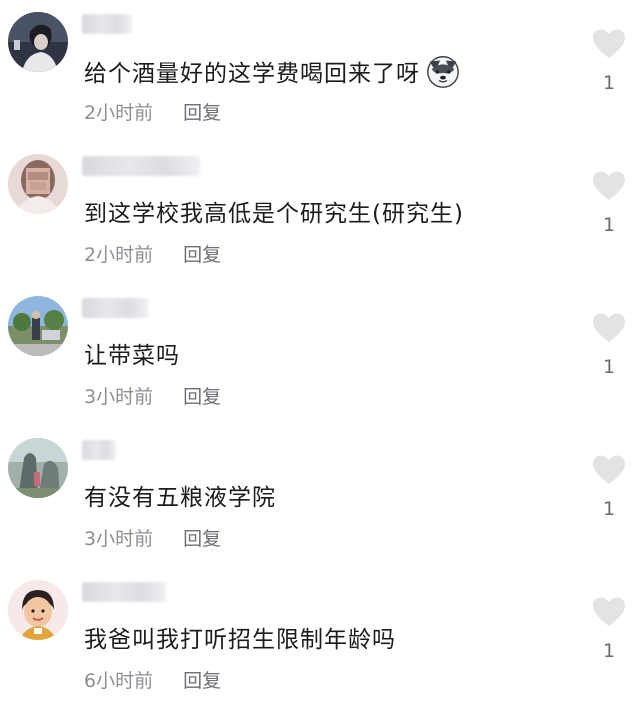  I want to click on comment-text: 我爸叫我打听招生限制年龄吗, so click(240, 637).